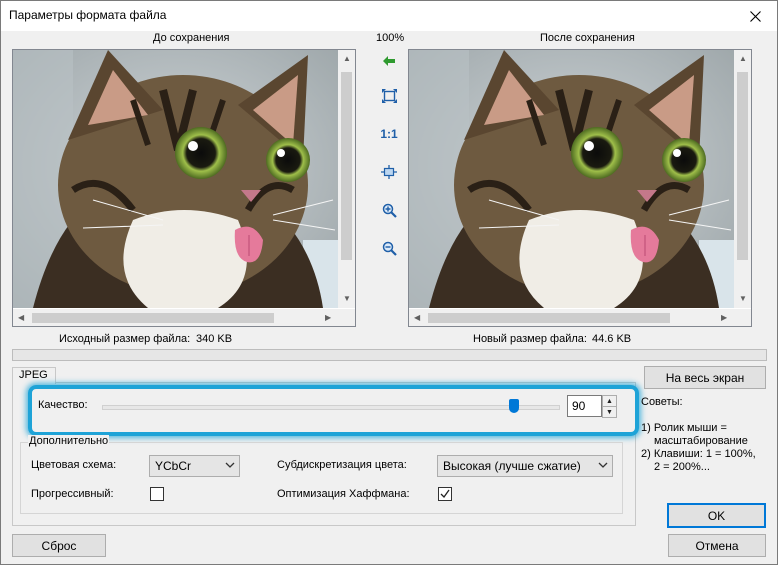  I want to click on fullscreen-button: На весь экран, so click(705, 377).